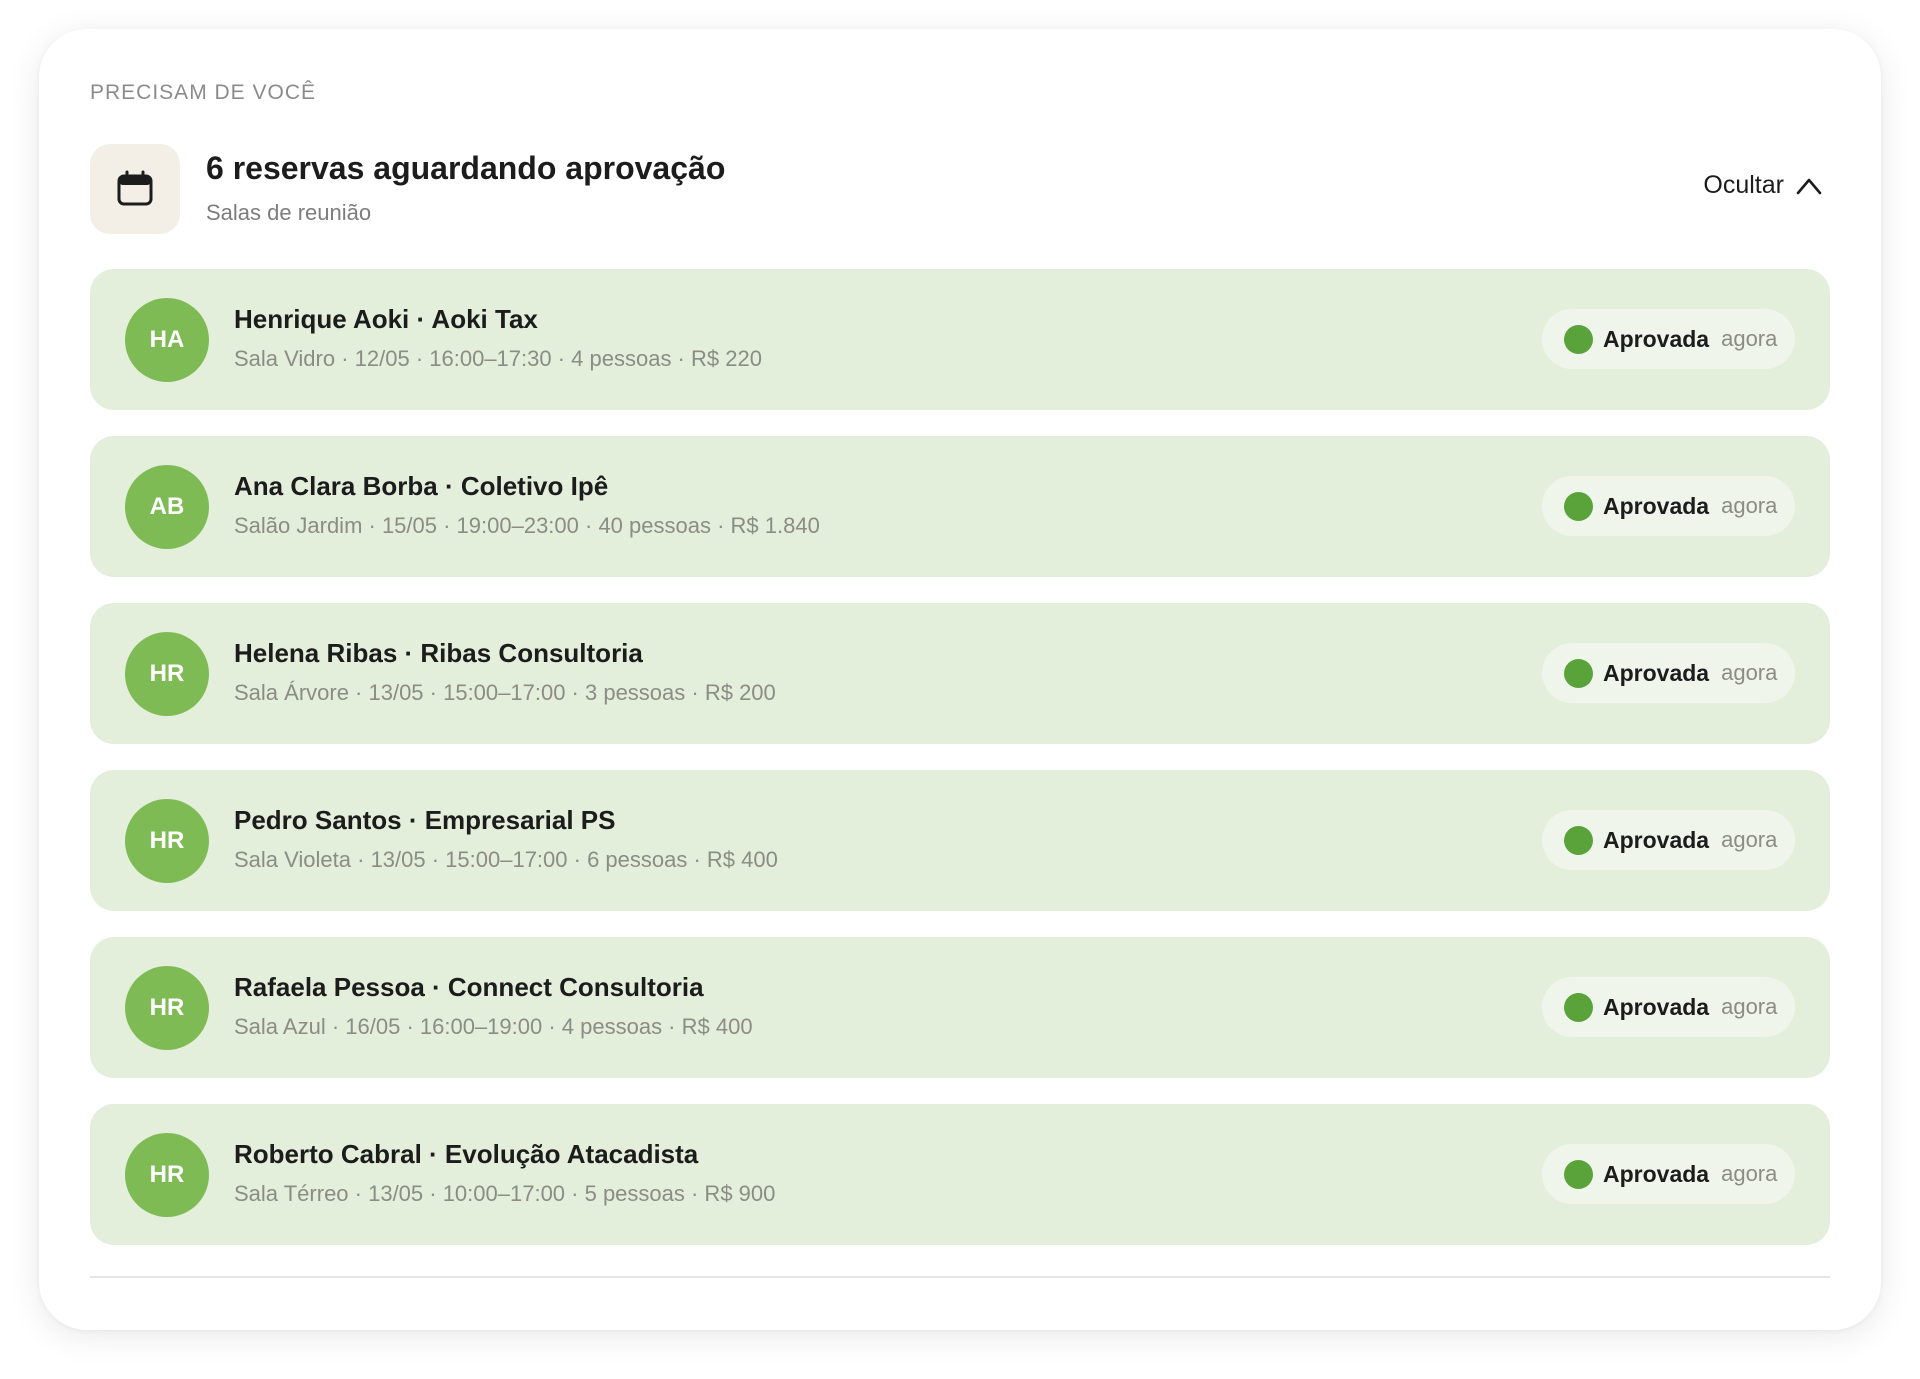 The image size is (1920, 1379). Describe the element at coordinates (469, 987) in the screenshot. I see `reservation-title: Rafaela Pessoa · Connect Consultoria` at that location.